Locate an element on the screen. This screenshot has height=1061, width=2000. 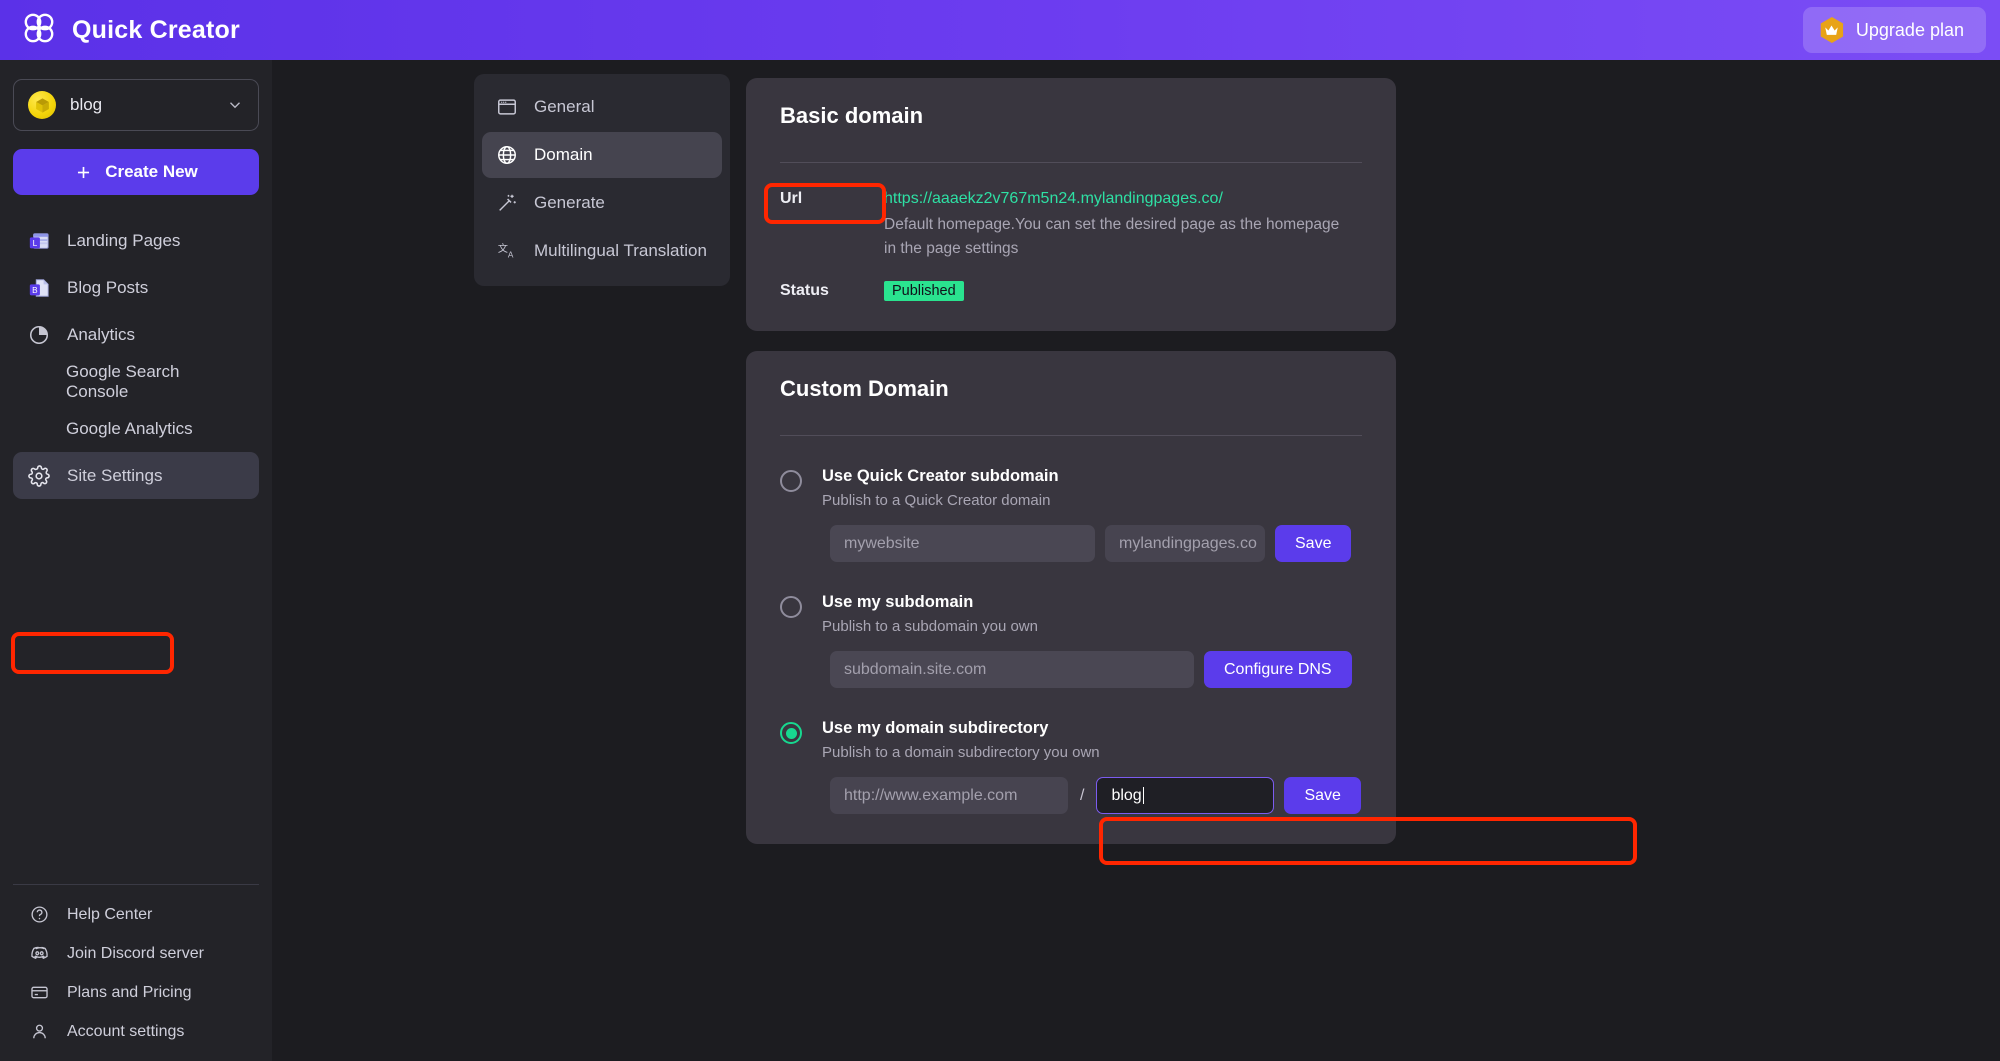
settings-menu-item-generate: Generate is located at coordinates (602, 203).